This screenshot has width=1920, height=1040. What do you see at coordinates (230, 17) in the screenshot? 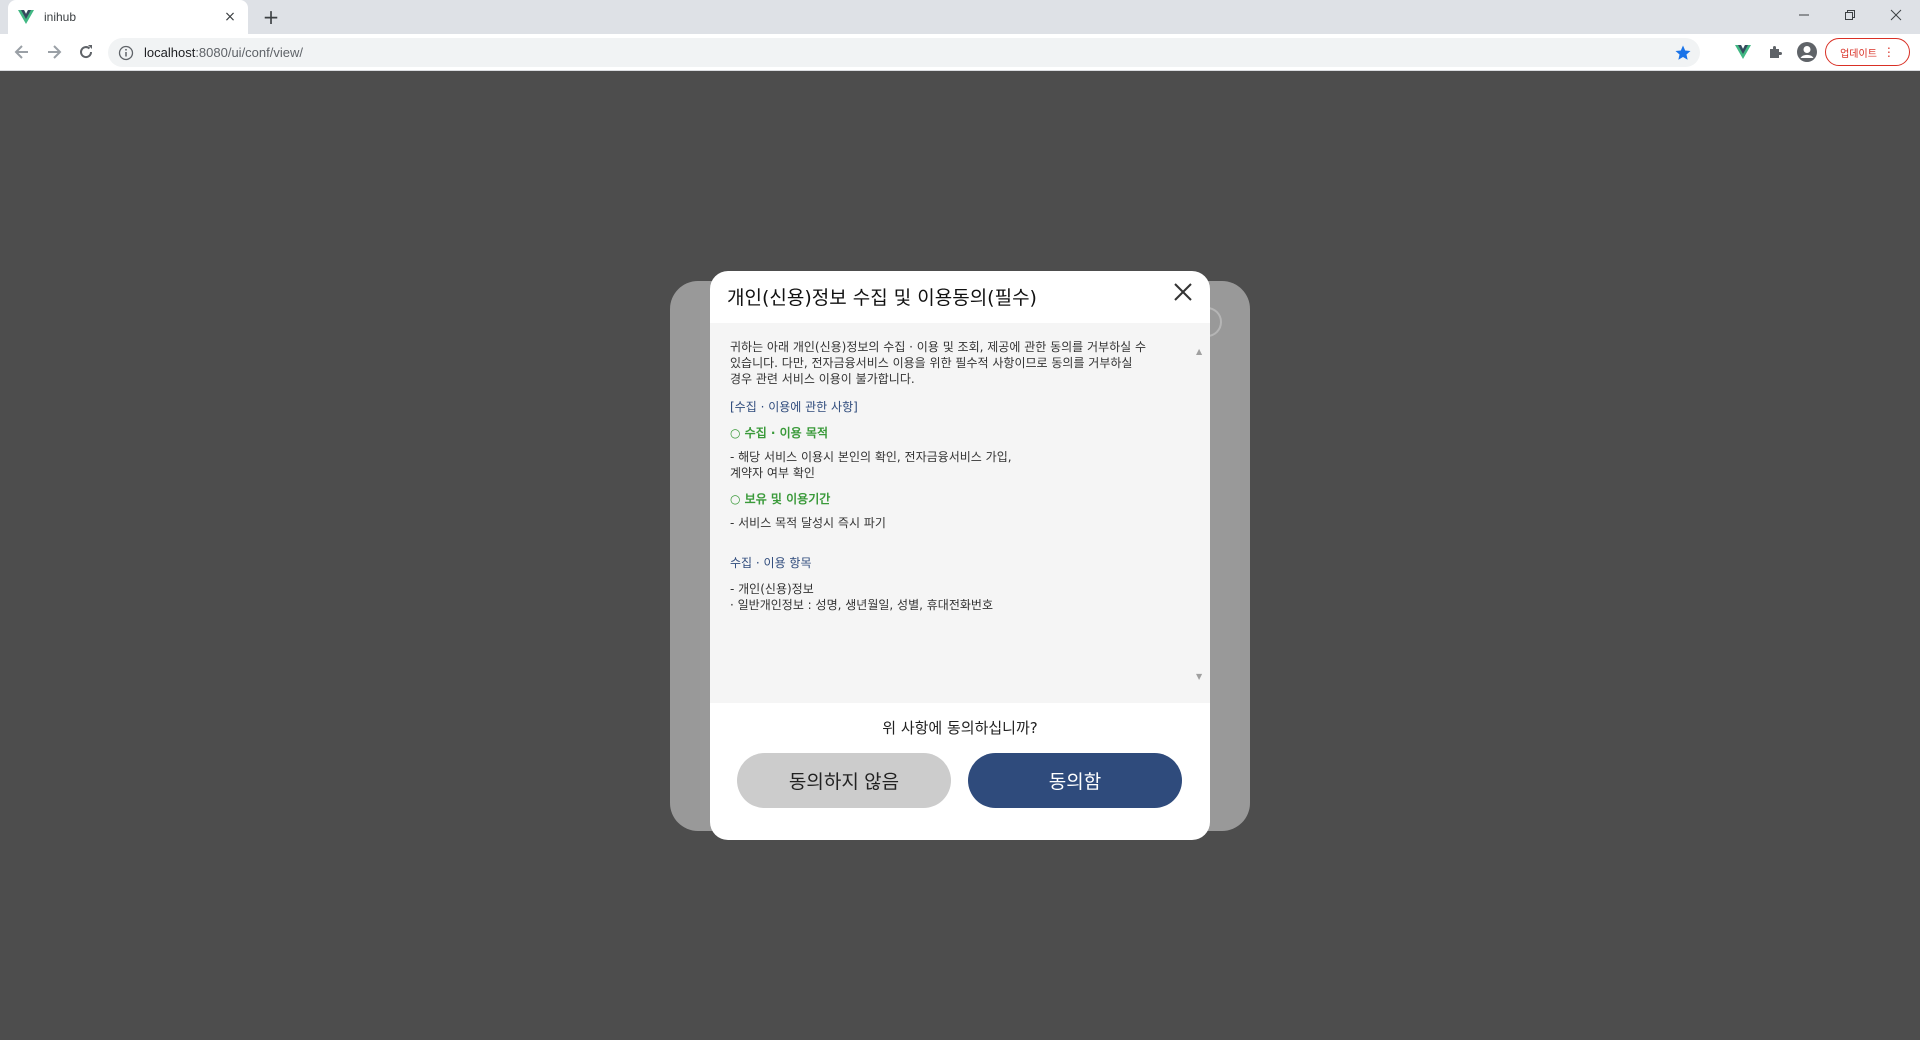
I see `tab-close-icon: ×` at bounding box center [230, 17].